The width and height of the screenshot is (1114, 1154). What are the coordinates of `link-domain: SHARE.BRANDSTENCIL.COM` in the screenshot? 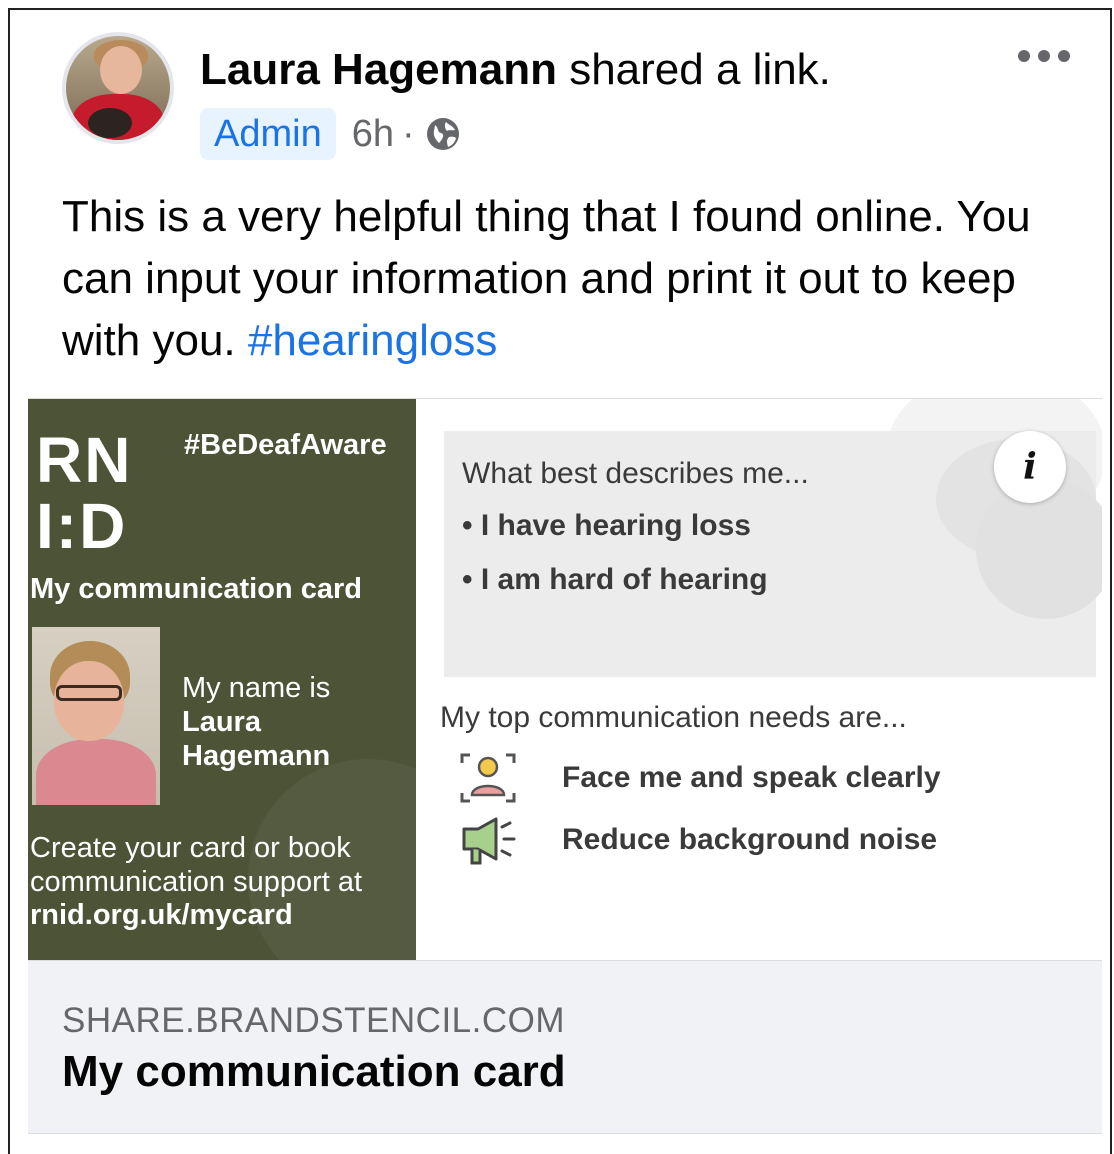 It's located at (314, 1020).